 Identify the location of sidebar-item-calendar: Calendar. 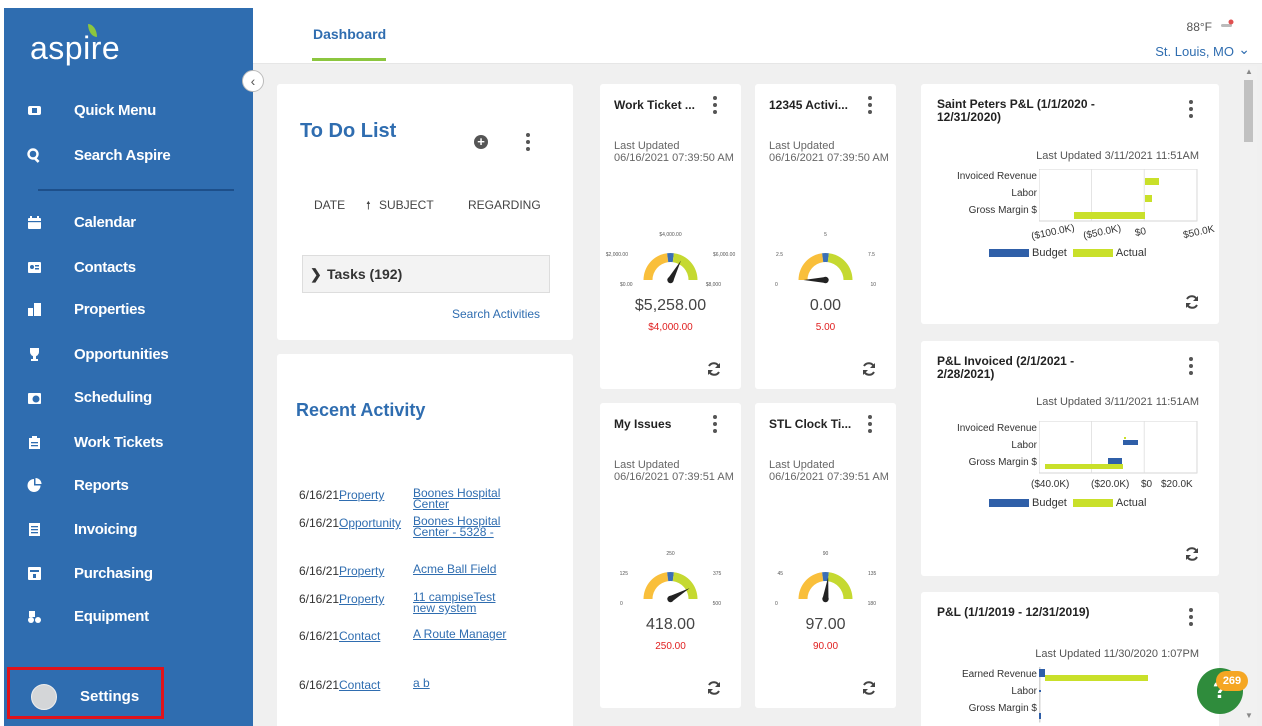
(128, 222).